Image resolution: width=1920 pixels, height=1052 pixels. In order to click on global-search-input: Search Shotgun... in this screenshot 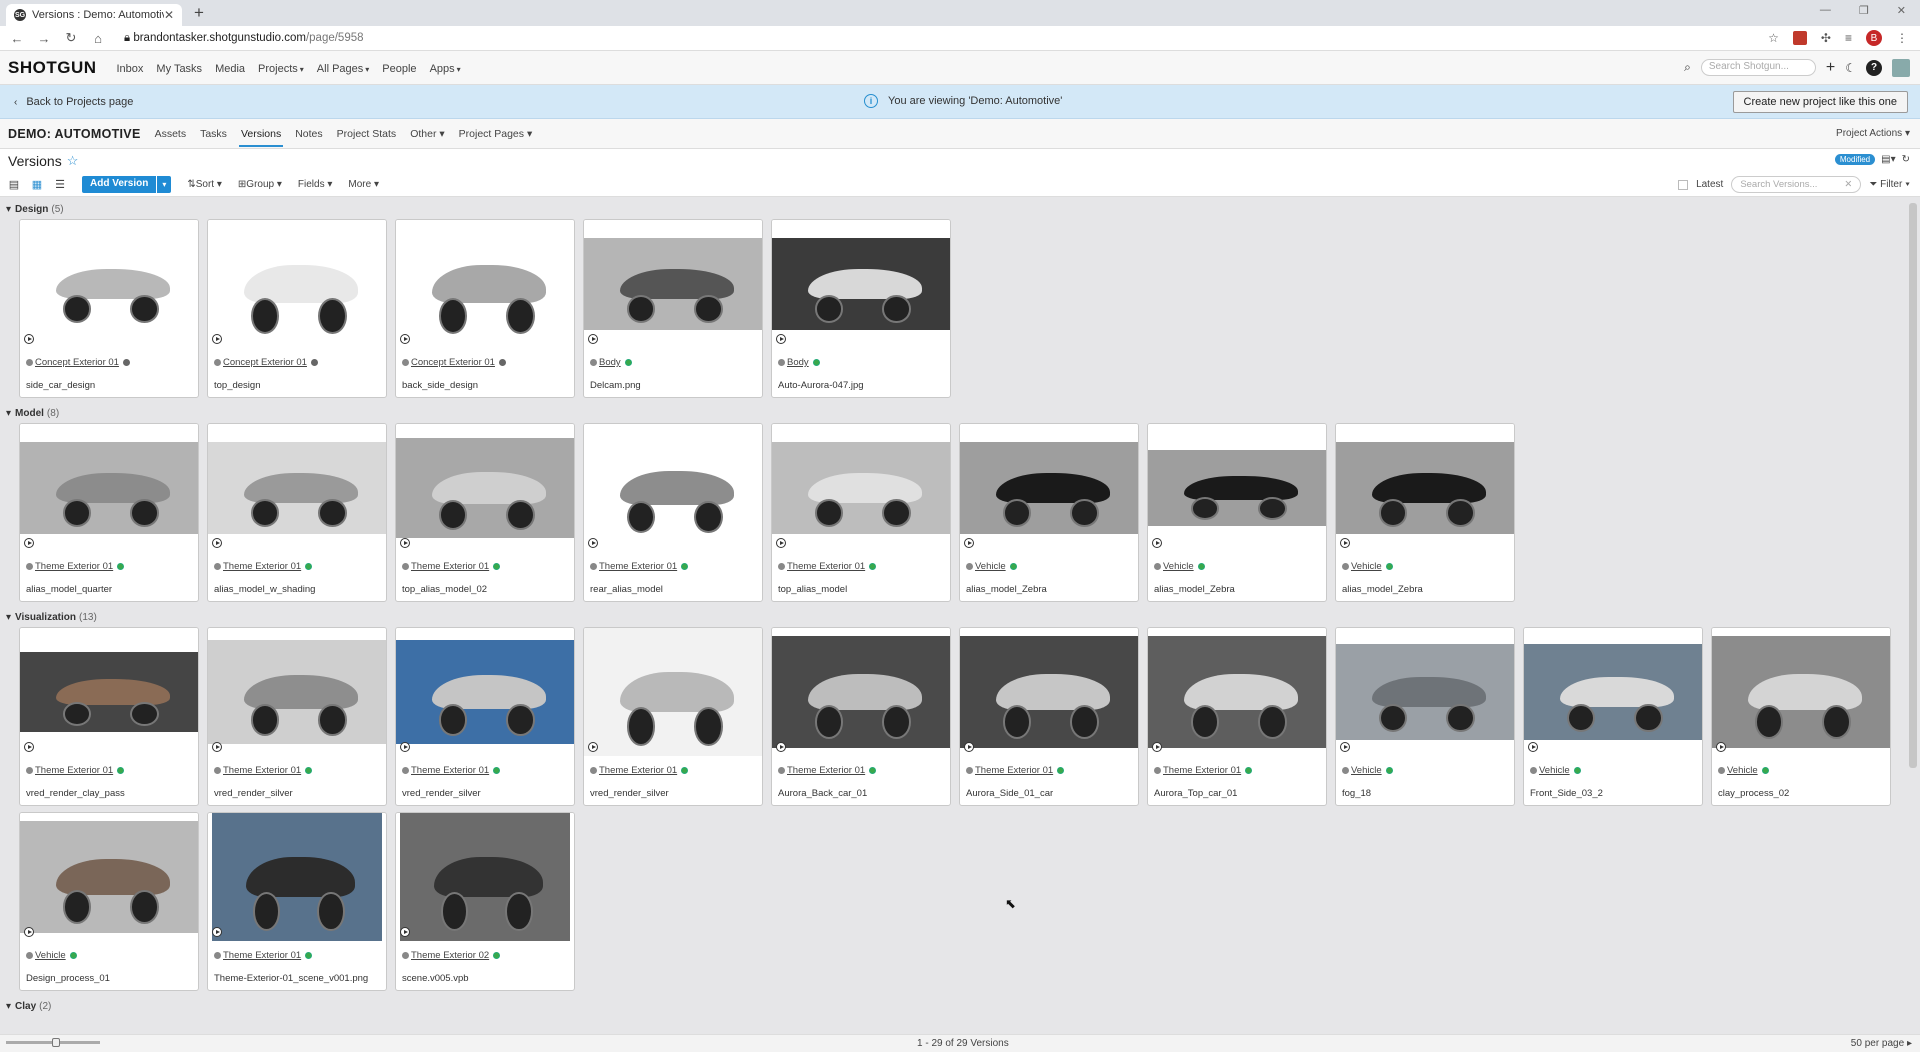, I will do `click(1758, 67)`.